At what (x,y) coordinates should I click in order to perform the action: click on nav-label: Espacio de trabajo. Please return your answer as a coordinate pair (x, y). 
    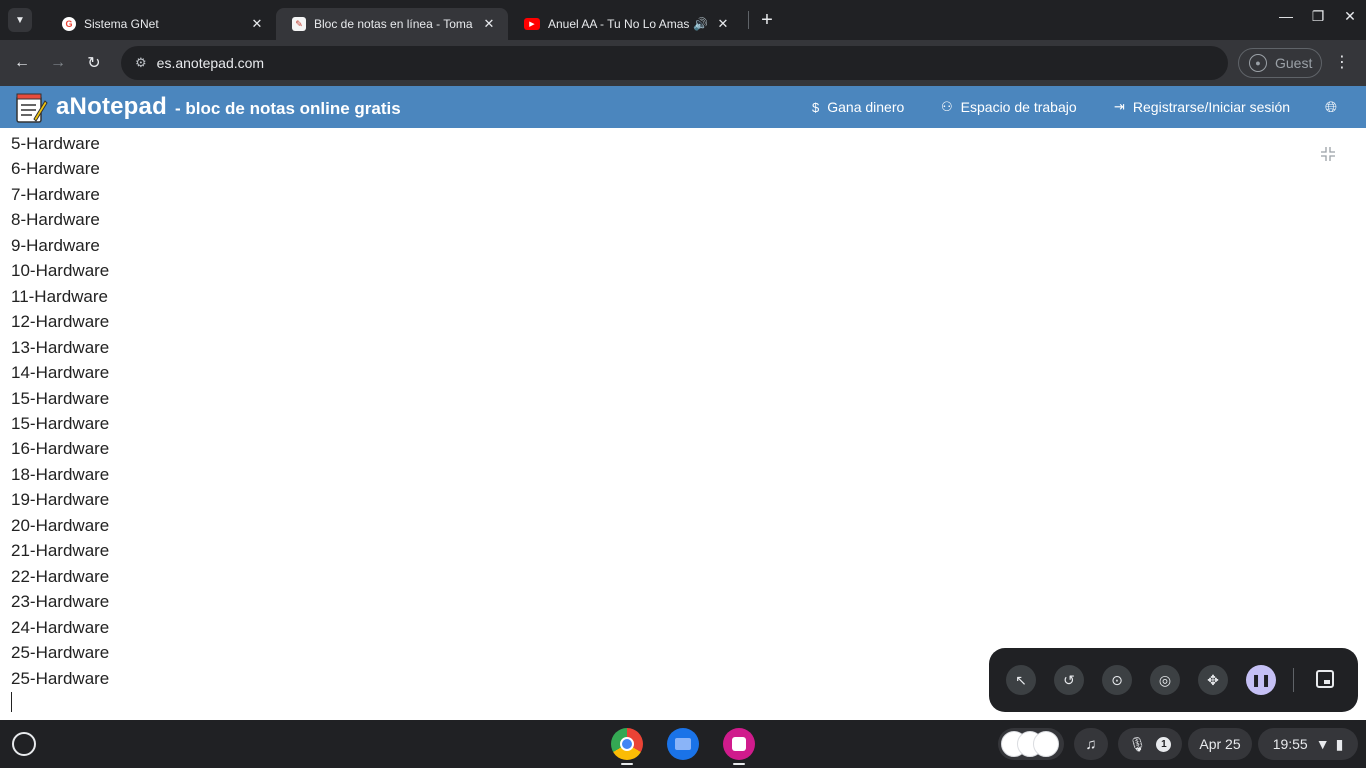
    Looking at the image, I should click on (1018, 107).